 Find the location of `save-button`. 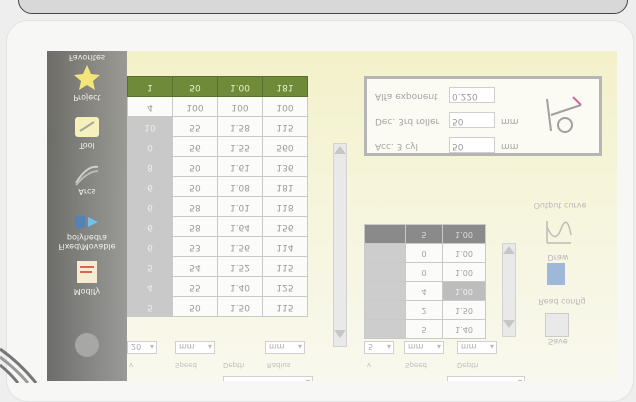

save-button is located at coordinates (557, 325).